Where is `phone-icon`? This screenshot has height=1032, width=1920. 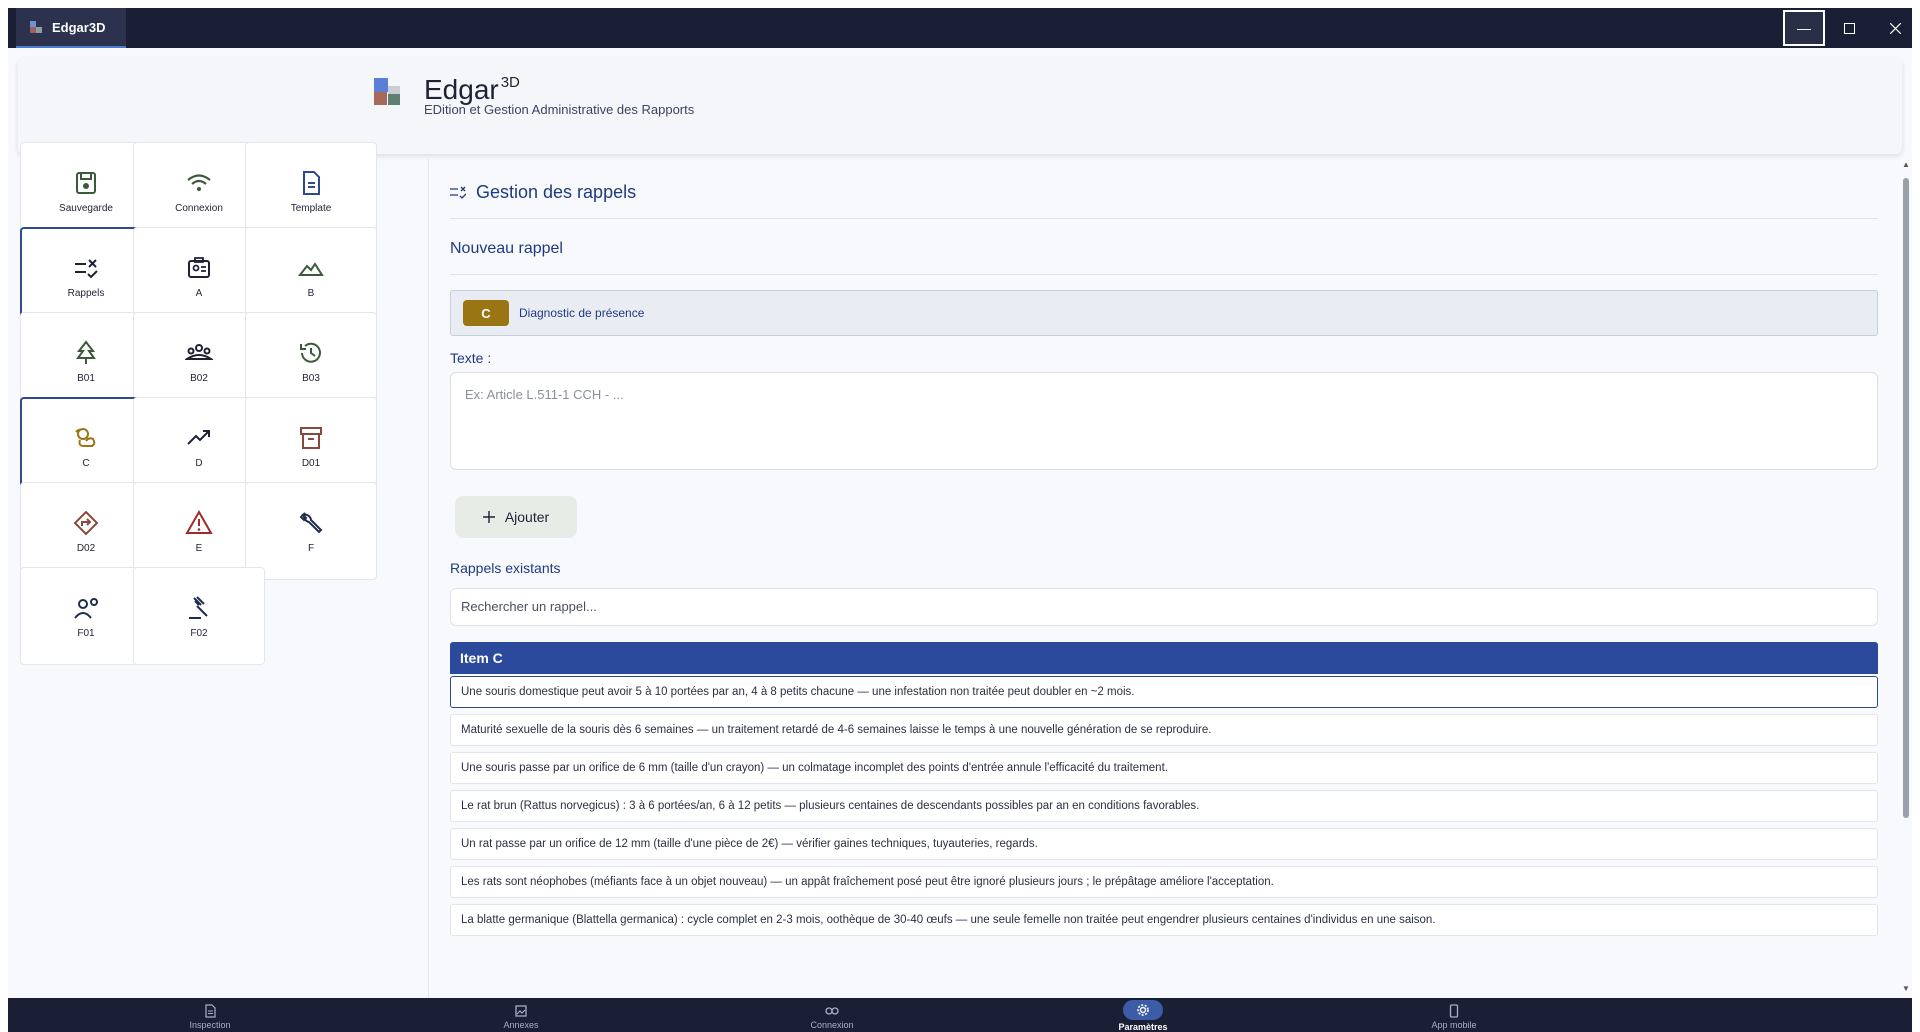
phone-icon is located at coordinates (1454, 1011).